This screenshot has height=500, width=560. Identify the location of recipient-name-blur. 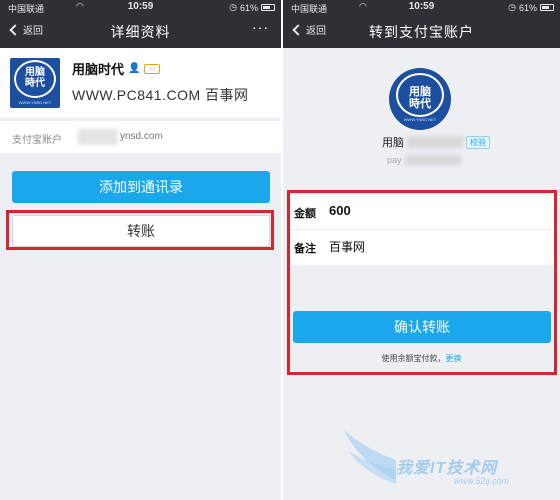
(435, 142).